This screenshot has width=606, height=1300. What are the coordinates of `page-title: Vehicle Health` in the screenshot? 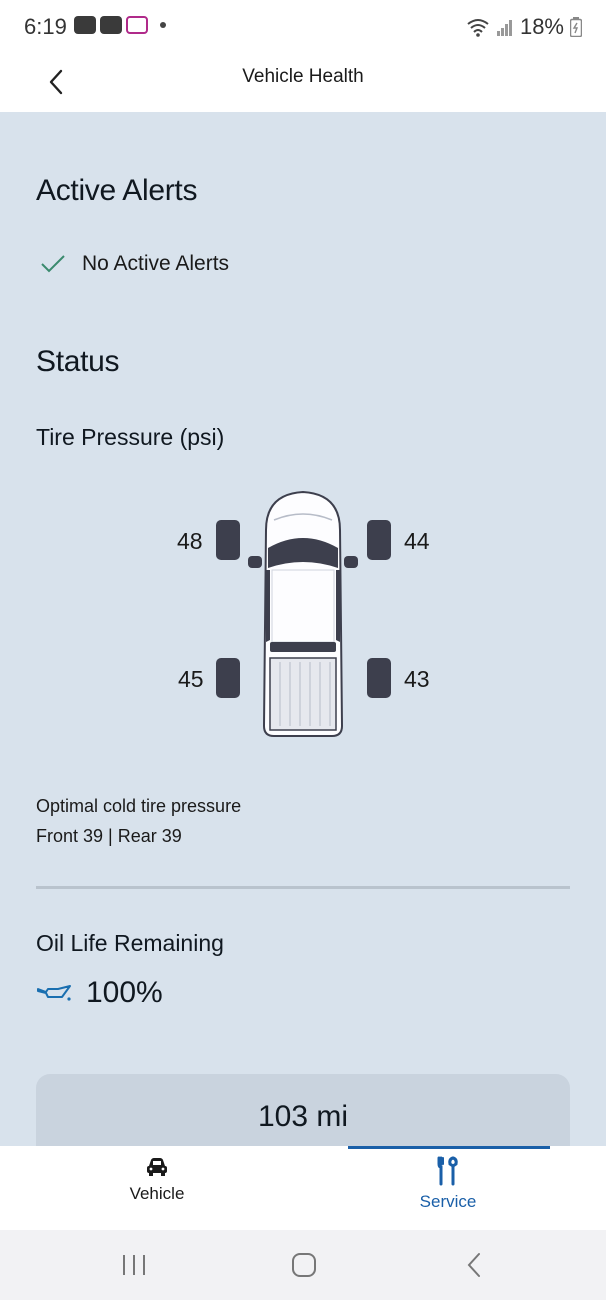 It's located at (303, 76).